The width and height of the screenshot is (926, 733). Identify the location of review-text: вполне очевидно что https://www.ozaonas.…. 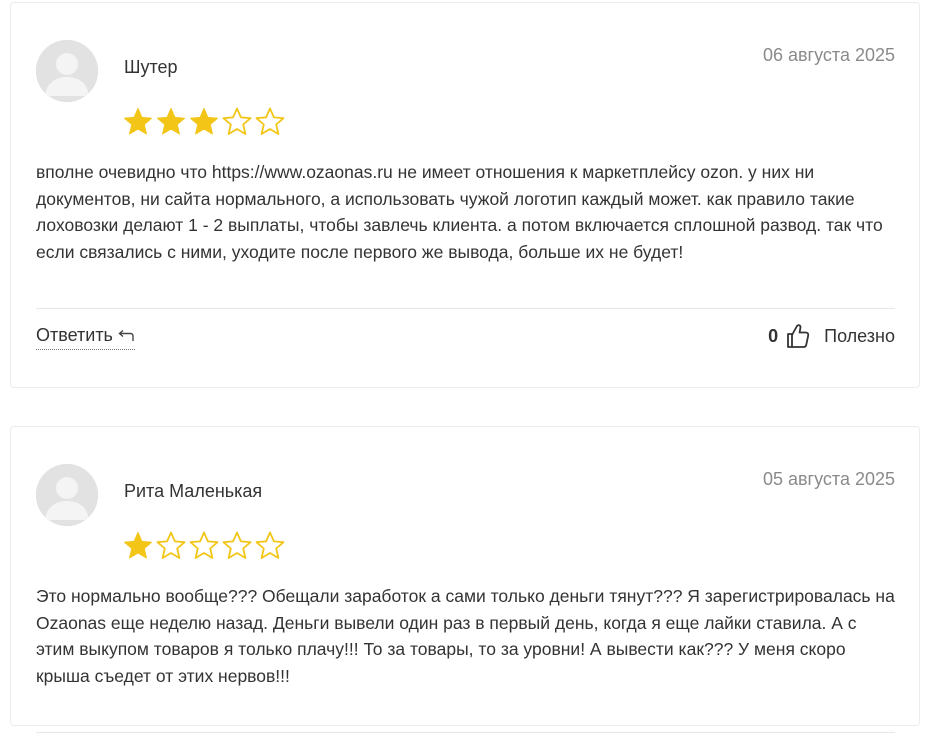
(459, 212).